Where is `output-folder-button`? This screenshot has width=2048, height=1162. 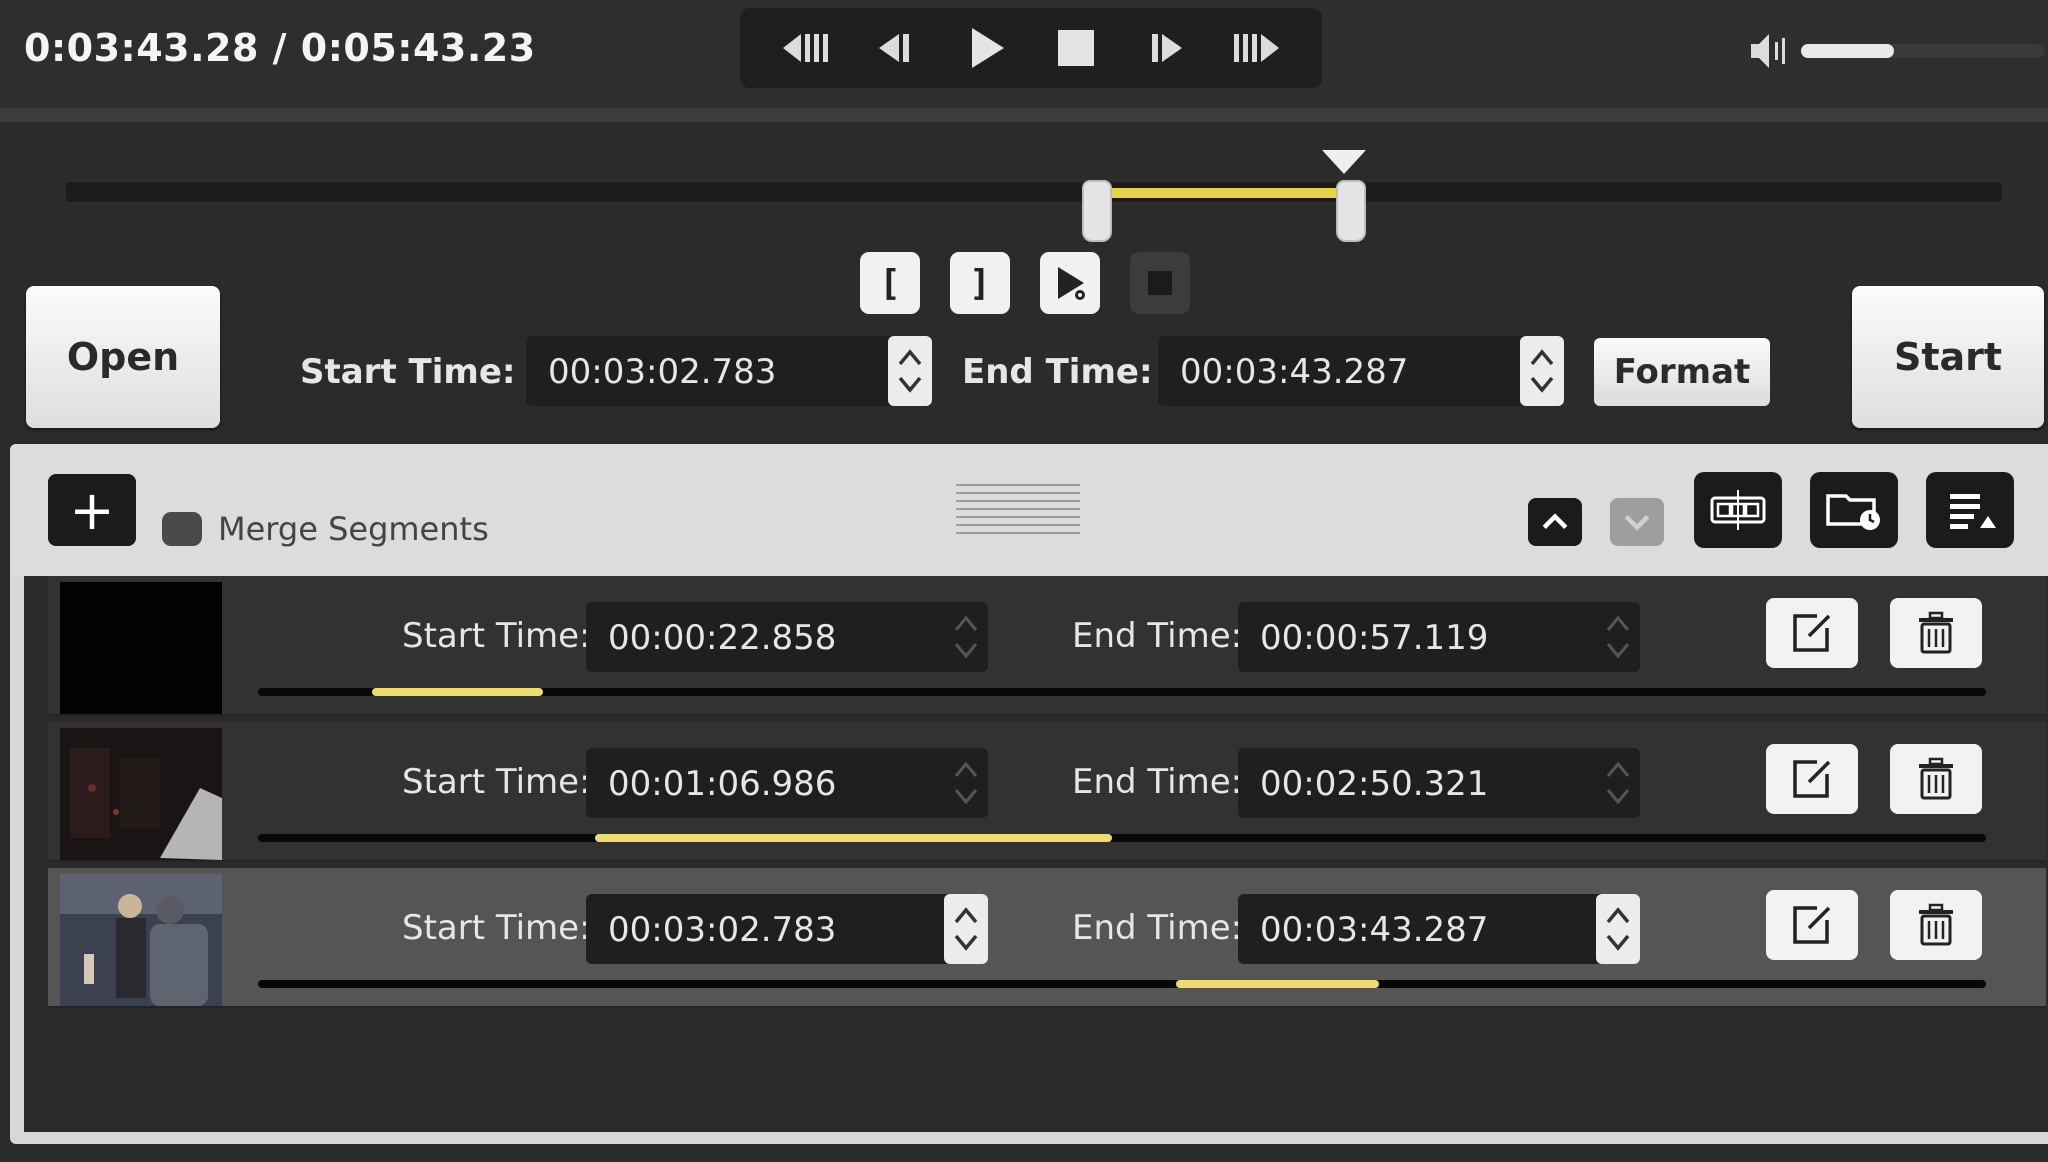 output-folder-button is located at coordinates (1854, 510).